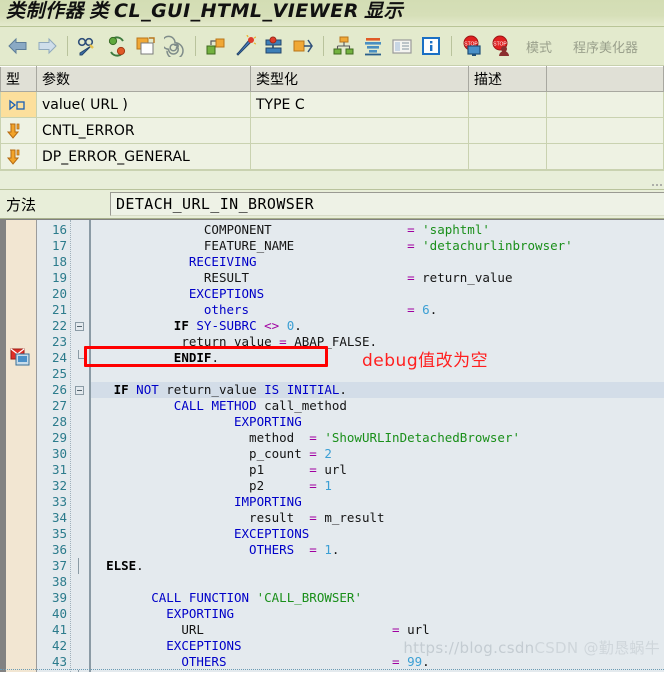 Image resolution: width=664 pixels, height=680 pixels. I want to click on toolbar-separator, so click(323, 46).